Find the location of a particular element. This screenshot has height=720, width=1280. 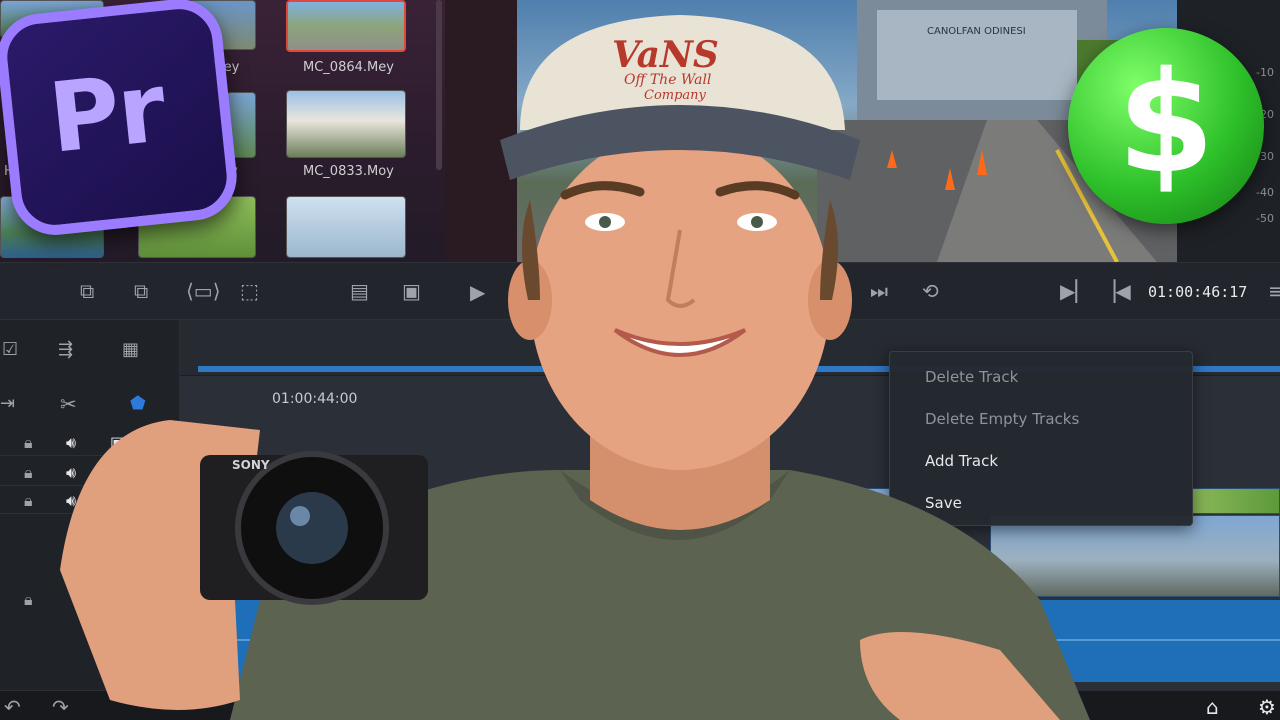

filmstrip-icon: ▣ is located at coordinates (117, 443).